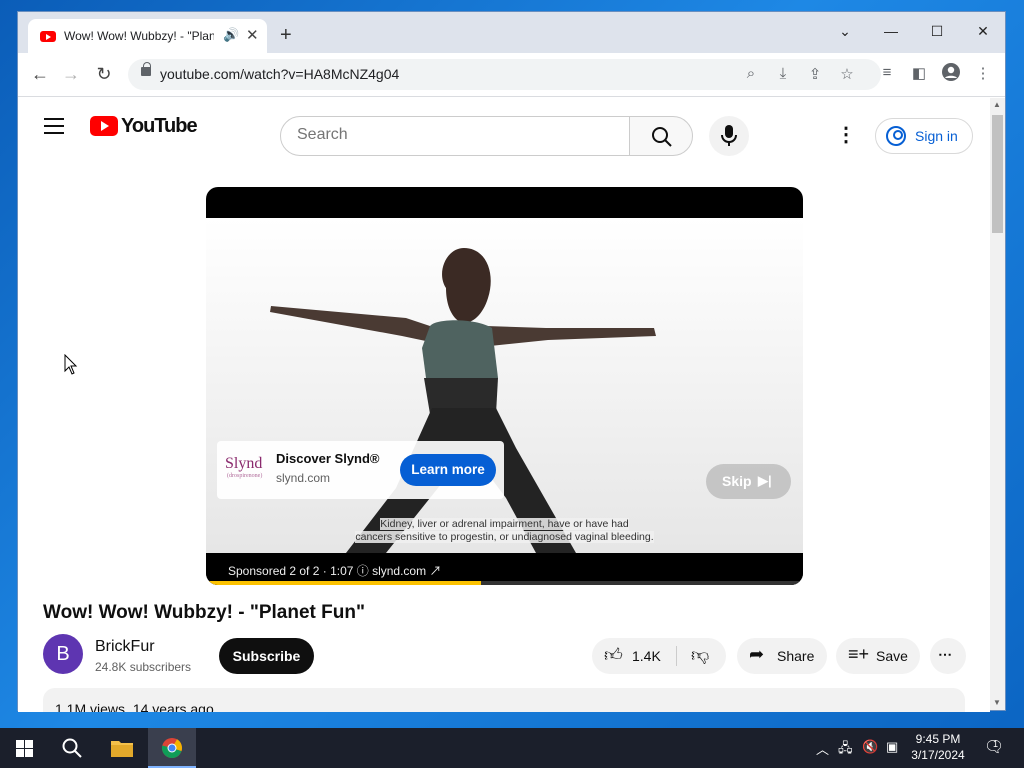 This screenshot has height=768, width=1024. Describe the element at coordinates (244, 467) in the screenshot. I see `slynd-logo: Slynd (drospirenone)` at that location.